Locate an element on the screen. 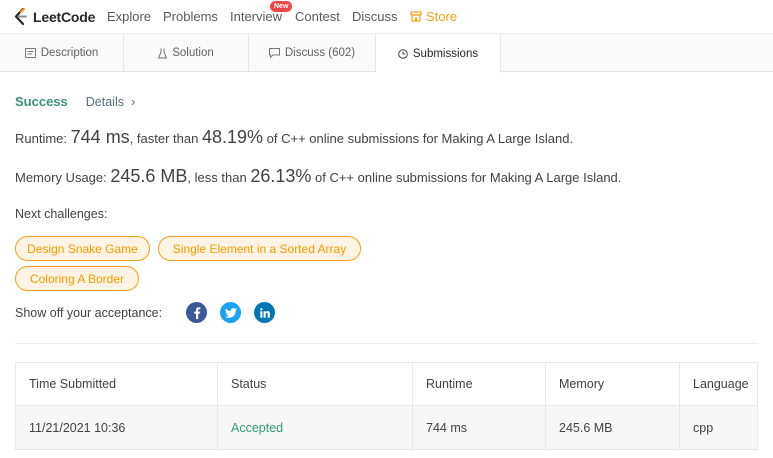 The image size is (773, 458). column-header: Runtime is located at coordinates (479, 384).